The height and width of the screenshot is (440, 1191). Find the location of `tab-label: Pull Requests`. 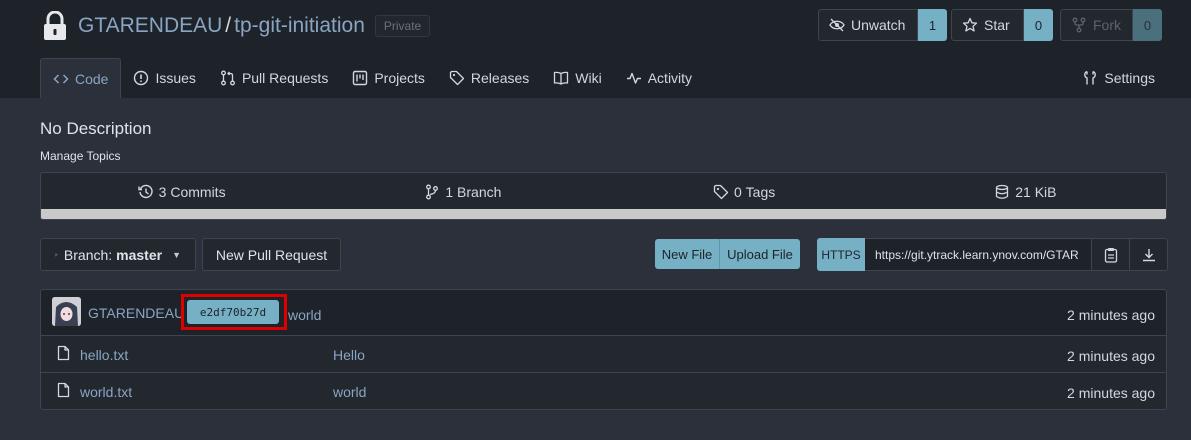

tab-label: Pull Requests is located at coordinates (285, 78).